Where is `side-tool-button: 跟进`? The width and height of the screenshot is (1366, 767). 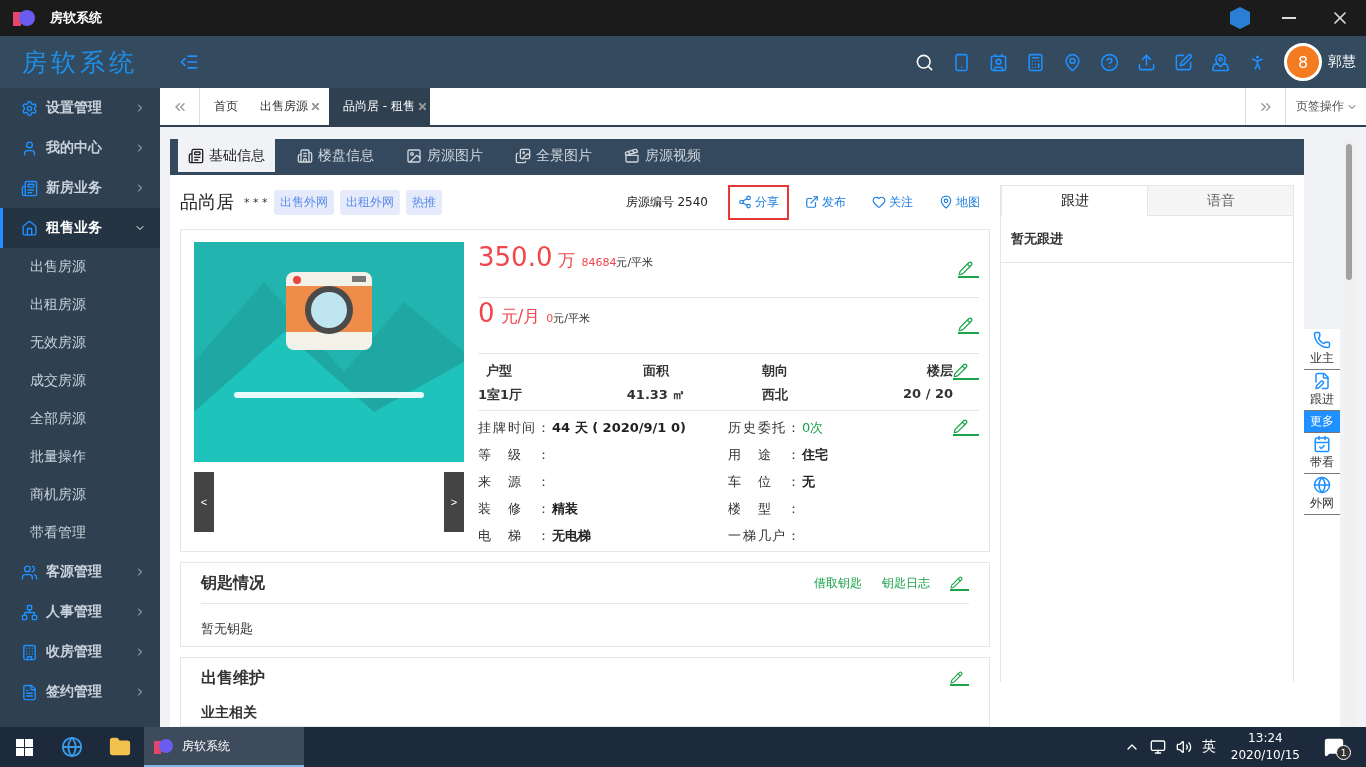
side-tool-button: 跟进 is located at coordinates (1322, 390).